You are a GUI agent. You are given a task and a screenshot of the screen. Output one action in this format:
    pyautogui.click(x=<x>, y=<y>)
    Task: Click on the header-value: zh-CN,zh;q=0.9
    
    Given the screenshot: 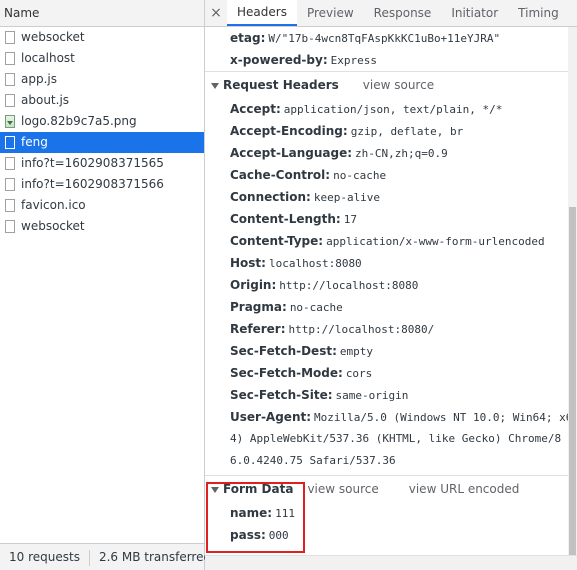 What is the action you would take?
    pyautogui.click(x=401, y=153)
    